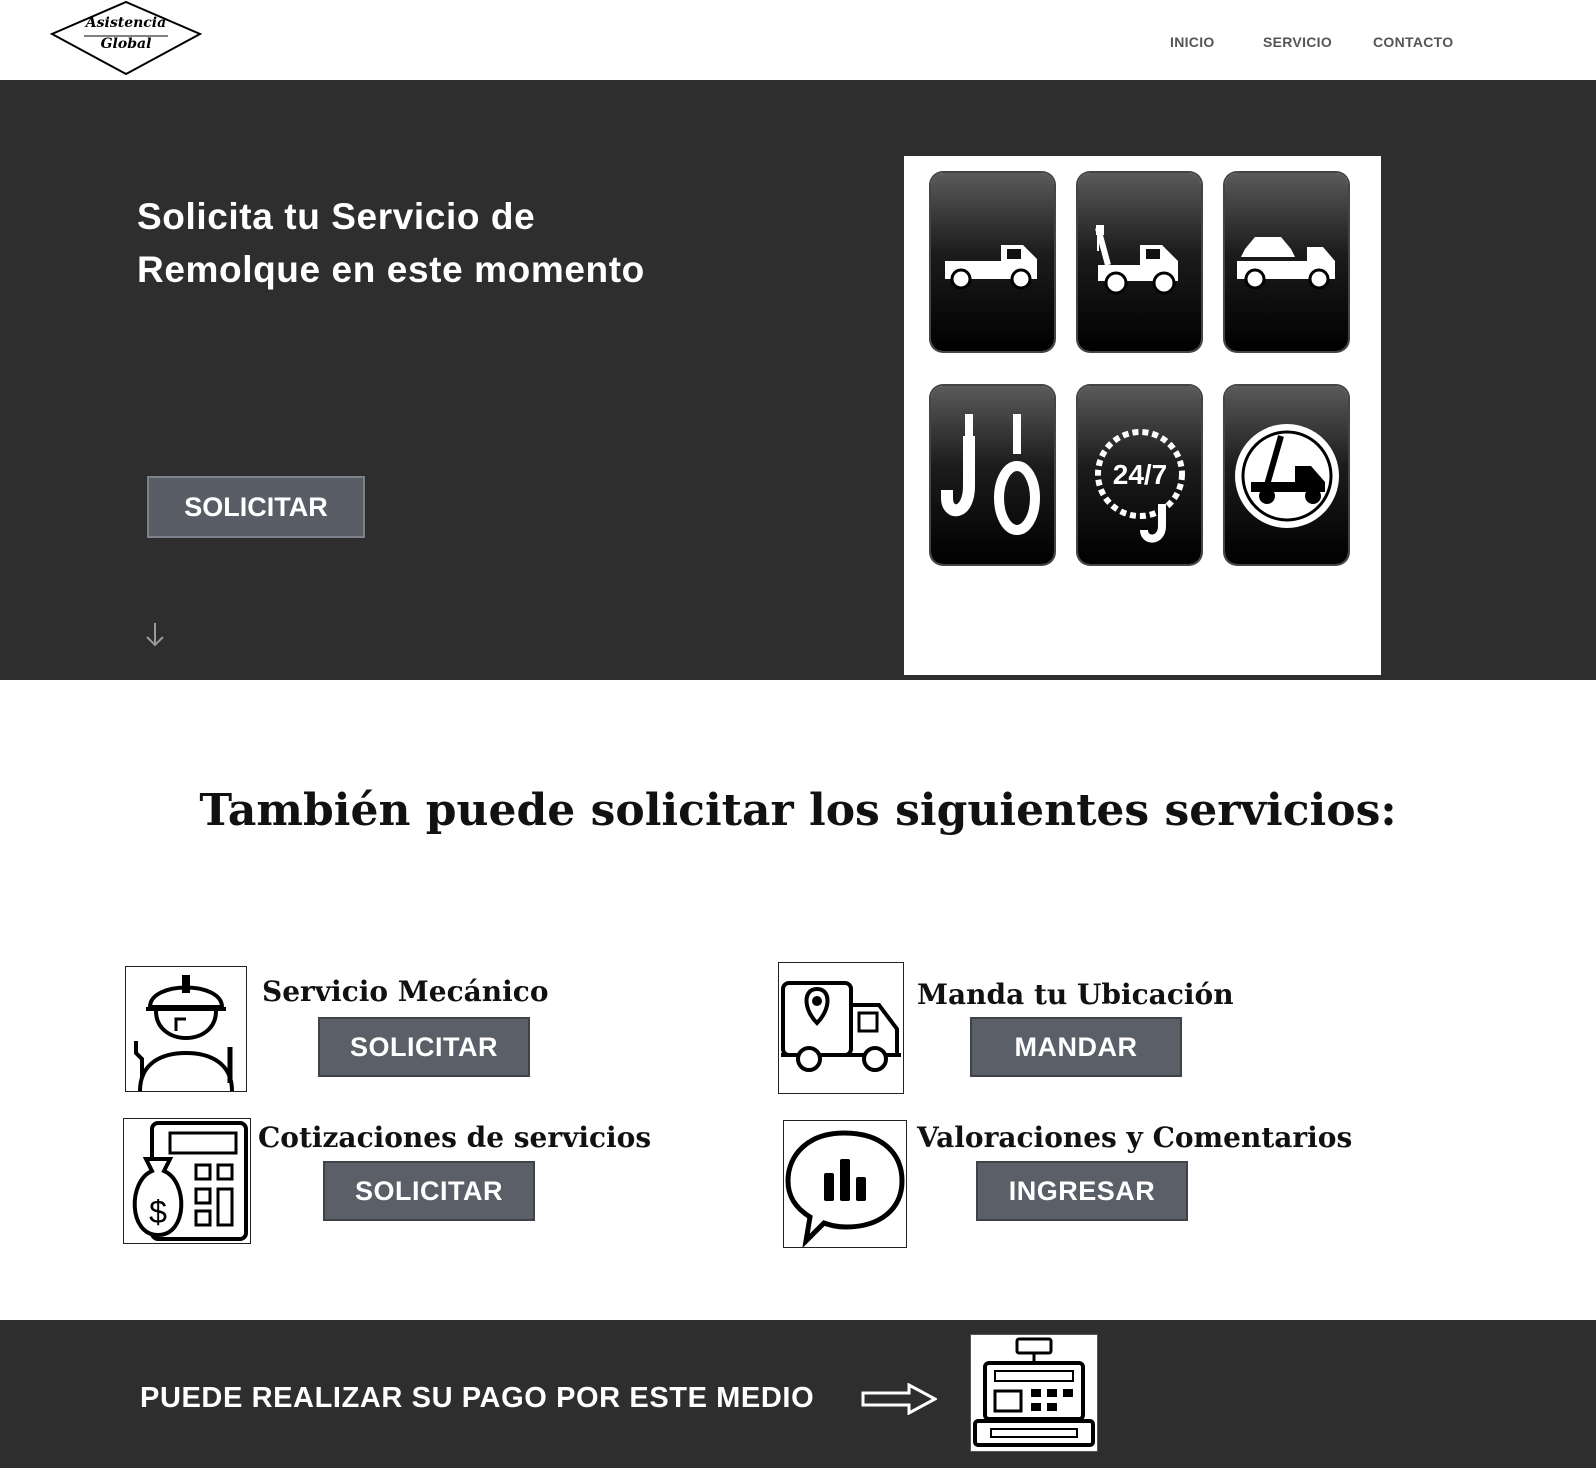  I want to click on service-valoraciones-label: Valoraciones y Comentarios, so click(1135, 1137).